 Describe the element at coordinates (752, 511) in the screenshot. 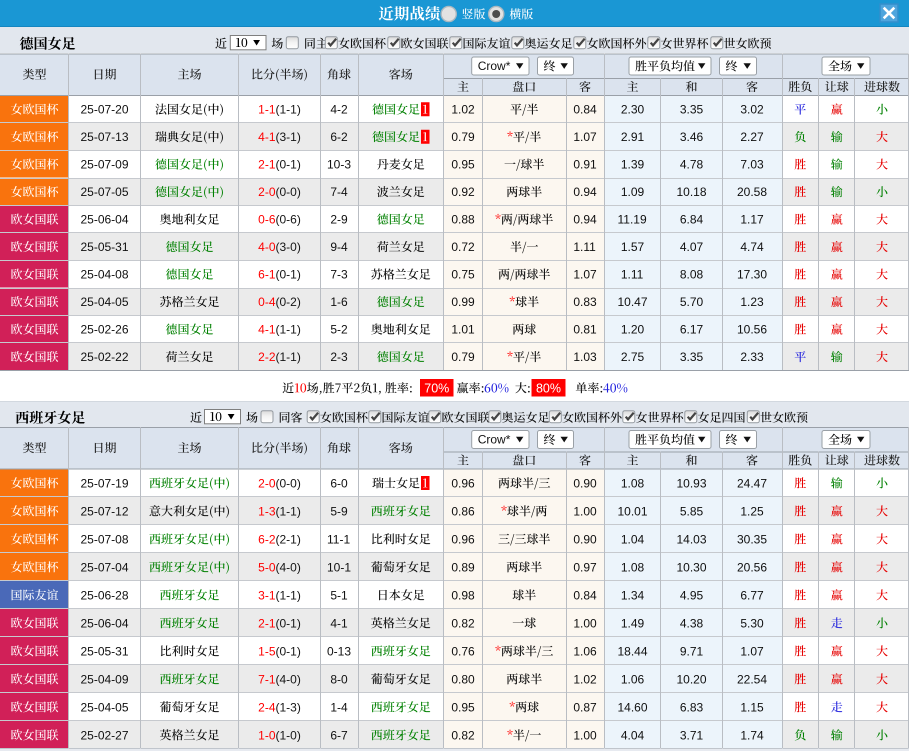

I see `svg-text: 1.25` at that location.